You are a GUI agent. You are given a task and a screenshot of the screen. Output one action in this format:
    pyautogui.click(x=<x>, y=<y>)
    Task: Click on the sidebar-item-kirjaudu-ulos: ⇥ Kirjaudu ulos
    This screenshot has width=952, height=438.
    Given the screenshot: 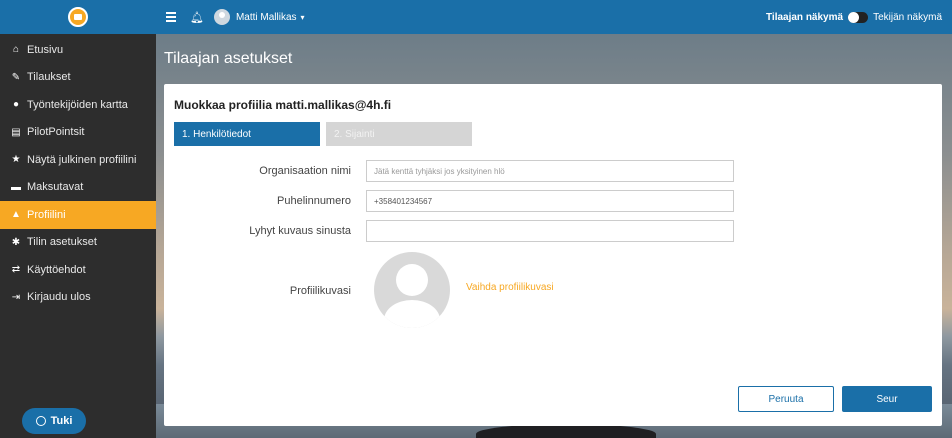 What is the action you would take?
    pyautogui.click(x=78, y=298)
    